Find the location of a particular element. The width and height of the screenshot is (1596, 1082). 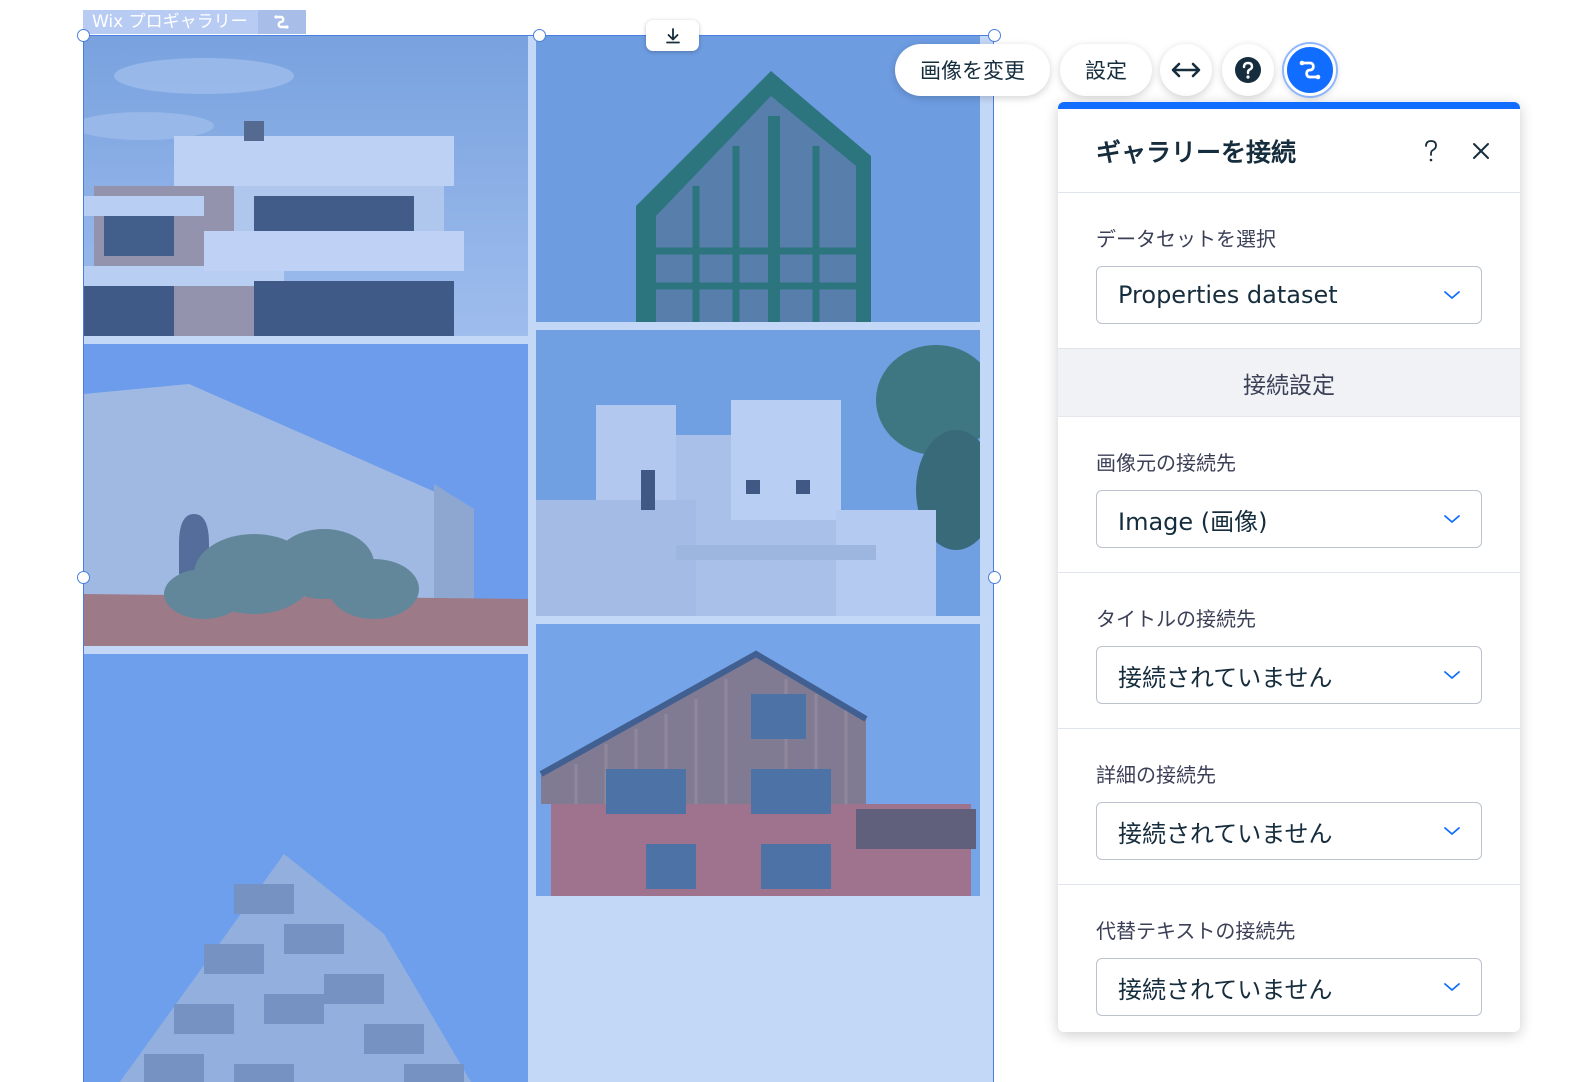

resize-handle-top-left is located at coordinates (83, 35).